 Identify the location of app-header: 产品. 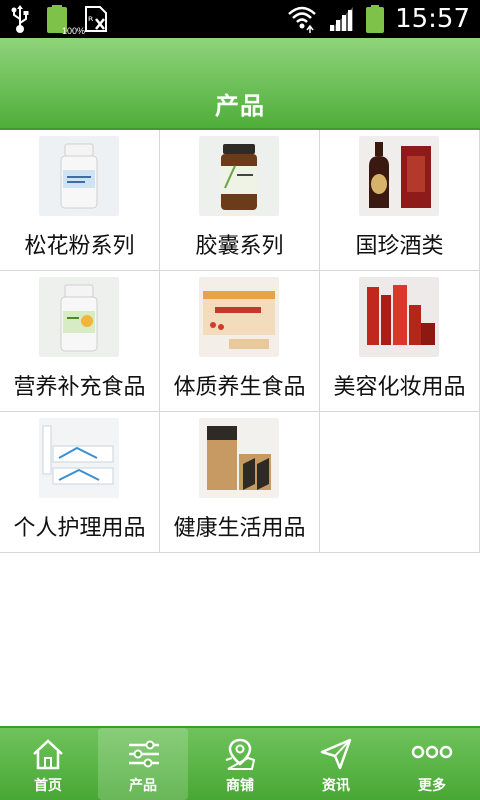
(240, 84).